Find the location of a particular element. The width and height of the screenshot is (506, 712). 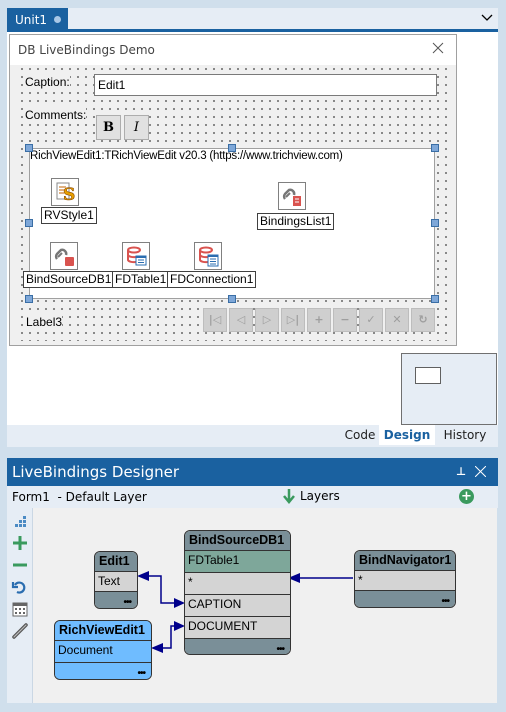

italic-button: I is located at coordinates (136, 127).